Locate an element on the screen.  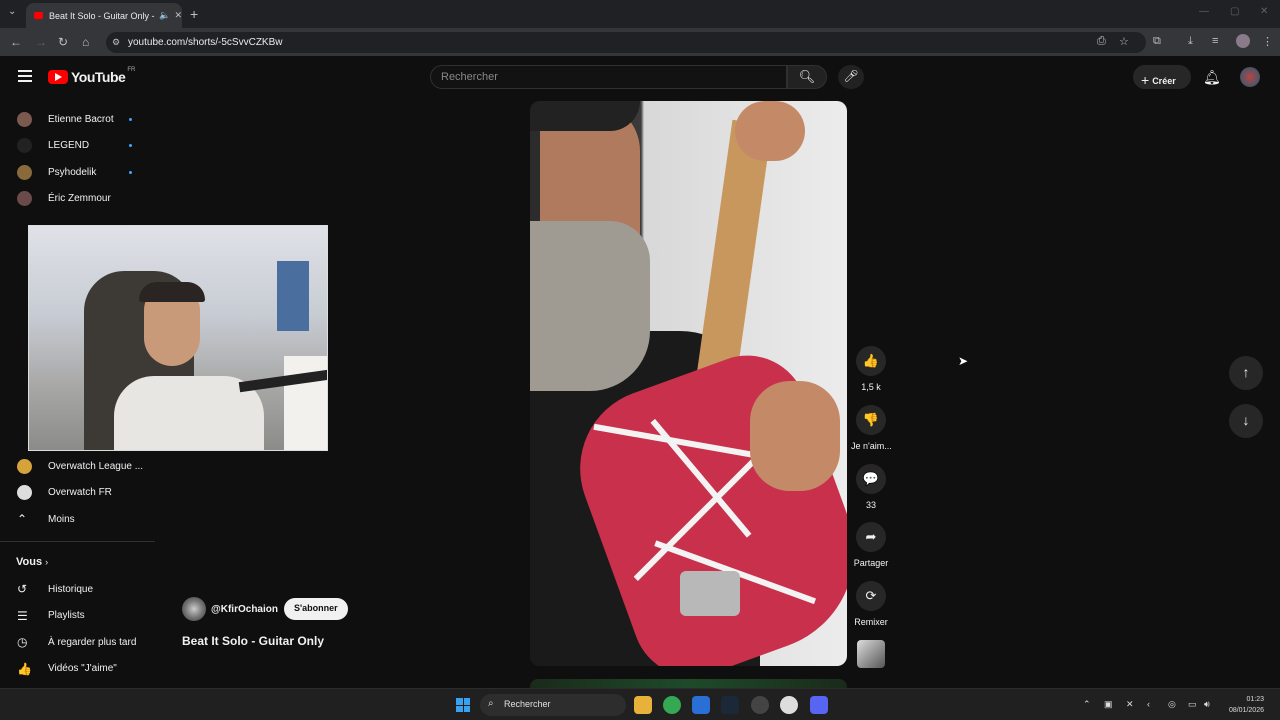
webcam-overlay is located at coordinates (178, 338).